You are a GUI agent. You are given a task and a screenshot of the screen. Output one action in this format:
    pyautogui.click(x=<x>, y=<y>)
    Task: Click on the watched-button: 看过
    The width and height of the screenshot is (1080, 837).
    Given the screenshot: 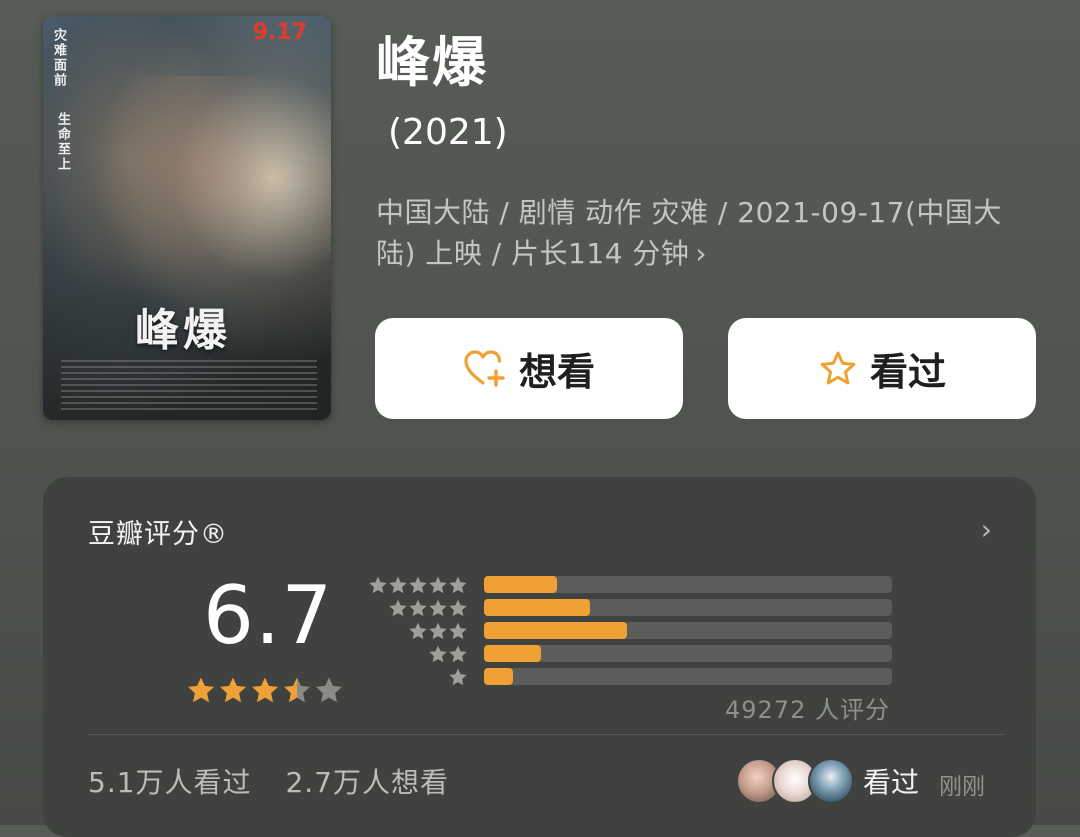 What is the action you would take?
    pyautogui.click(x=882, y=368)
    